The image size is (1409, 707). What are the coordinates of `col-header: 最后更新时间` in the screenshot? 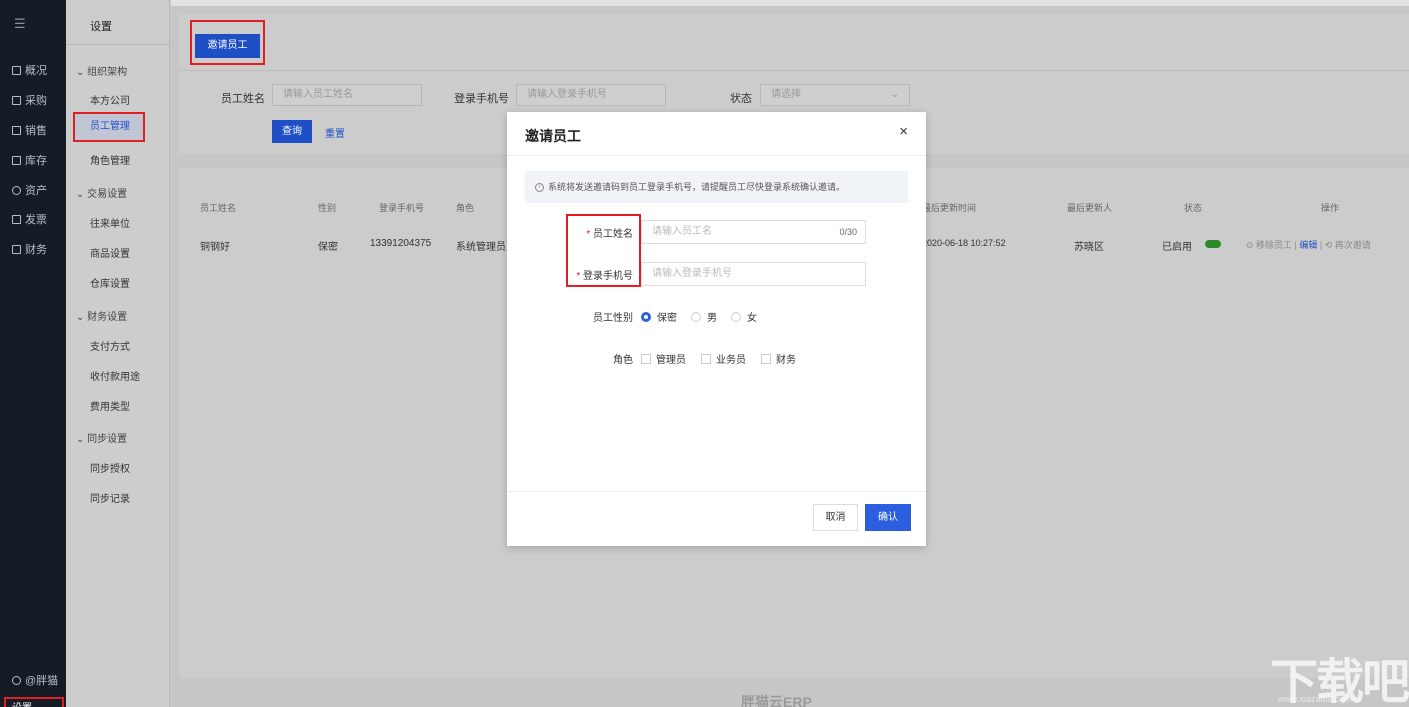 It's located at (949, 208).